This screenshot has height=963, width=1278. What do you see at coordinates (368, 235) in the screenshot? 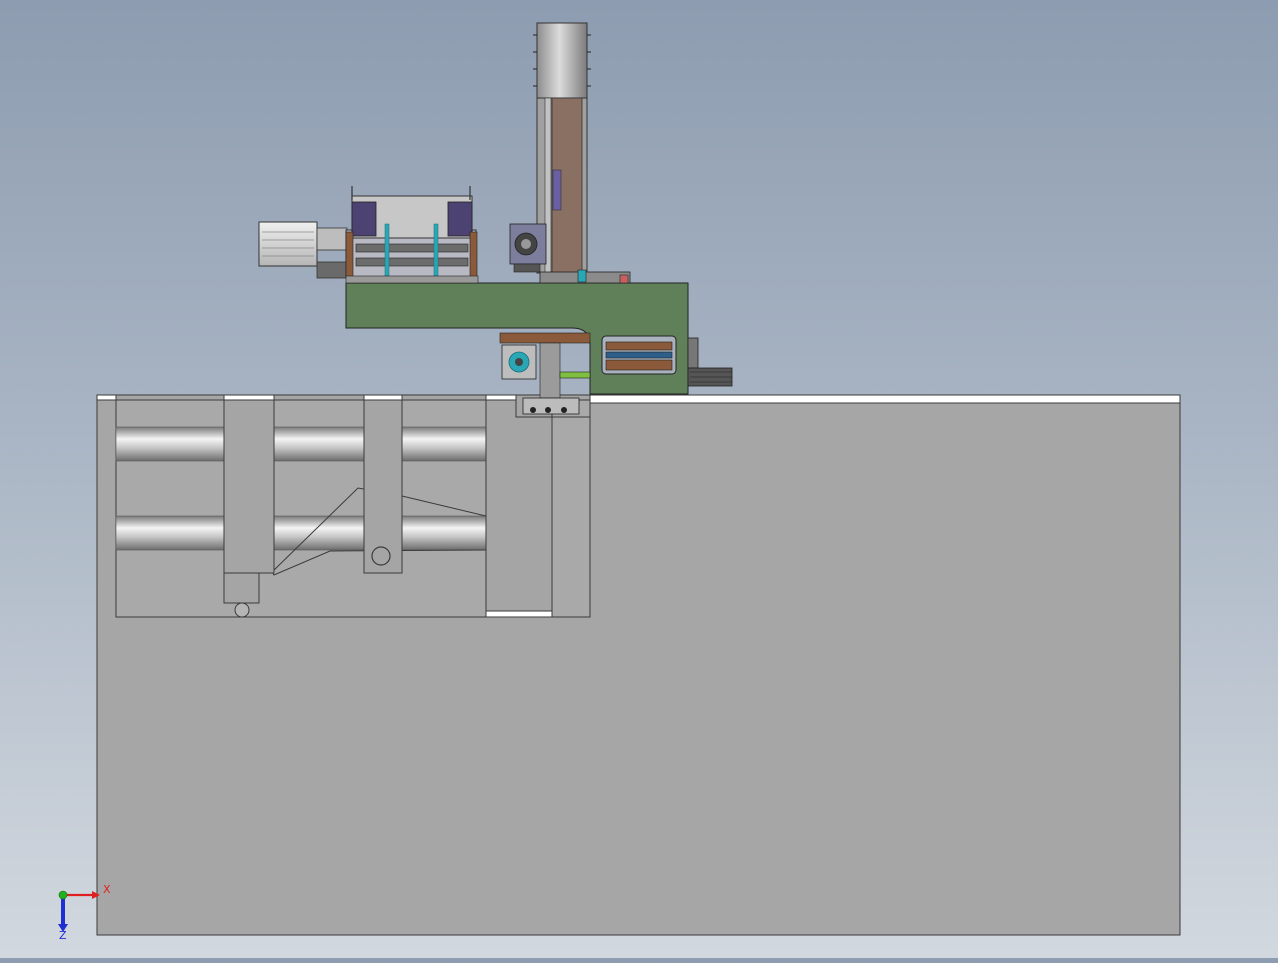
I see `feeder-assembly` at bounding box center [368, 235].